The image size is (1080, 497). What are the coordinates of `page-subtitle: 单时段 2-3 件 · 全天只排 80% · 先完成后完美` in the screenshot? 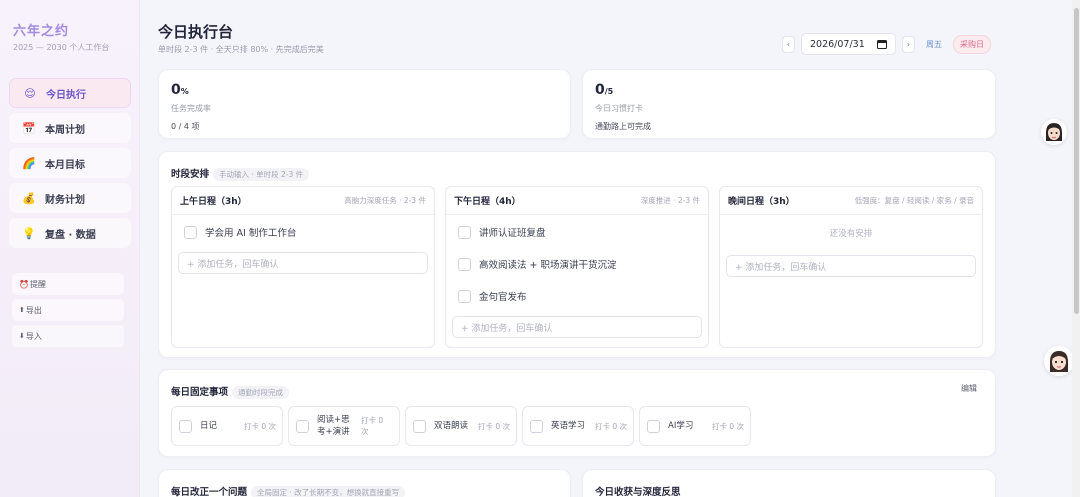 It's located at (241, 49).